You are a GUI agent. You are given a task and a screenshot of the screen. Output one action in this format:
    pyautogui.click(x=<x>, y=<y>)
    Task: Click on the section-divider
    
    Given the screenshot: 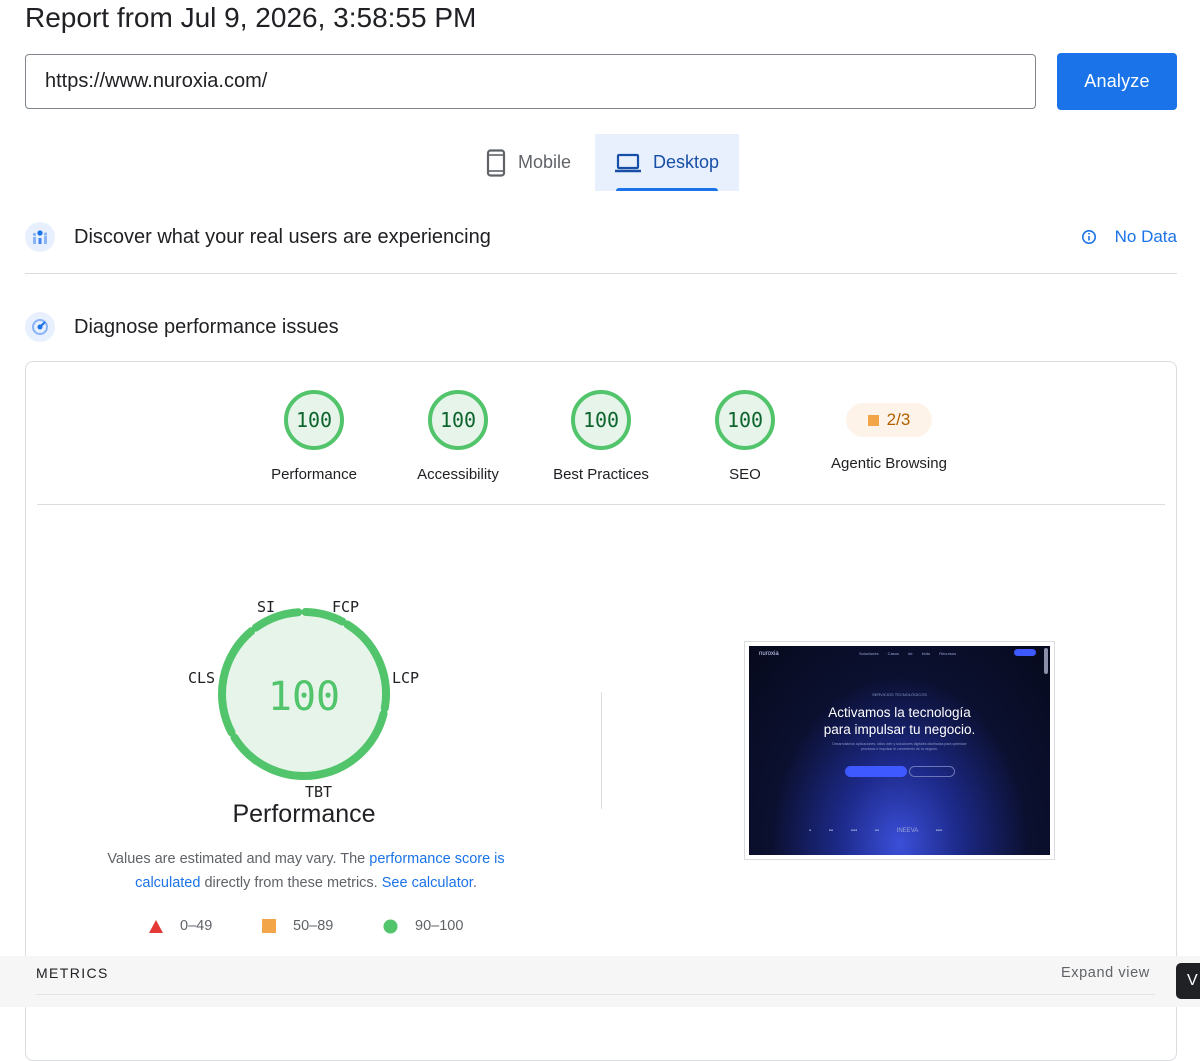 What is the action you would take?
    pyautogui.click(x=601, y=273)
    